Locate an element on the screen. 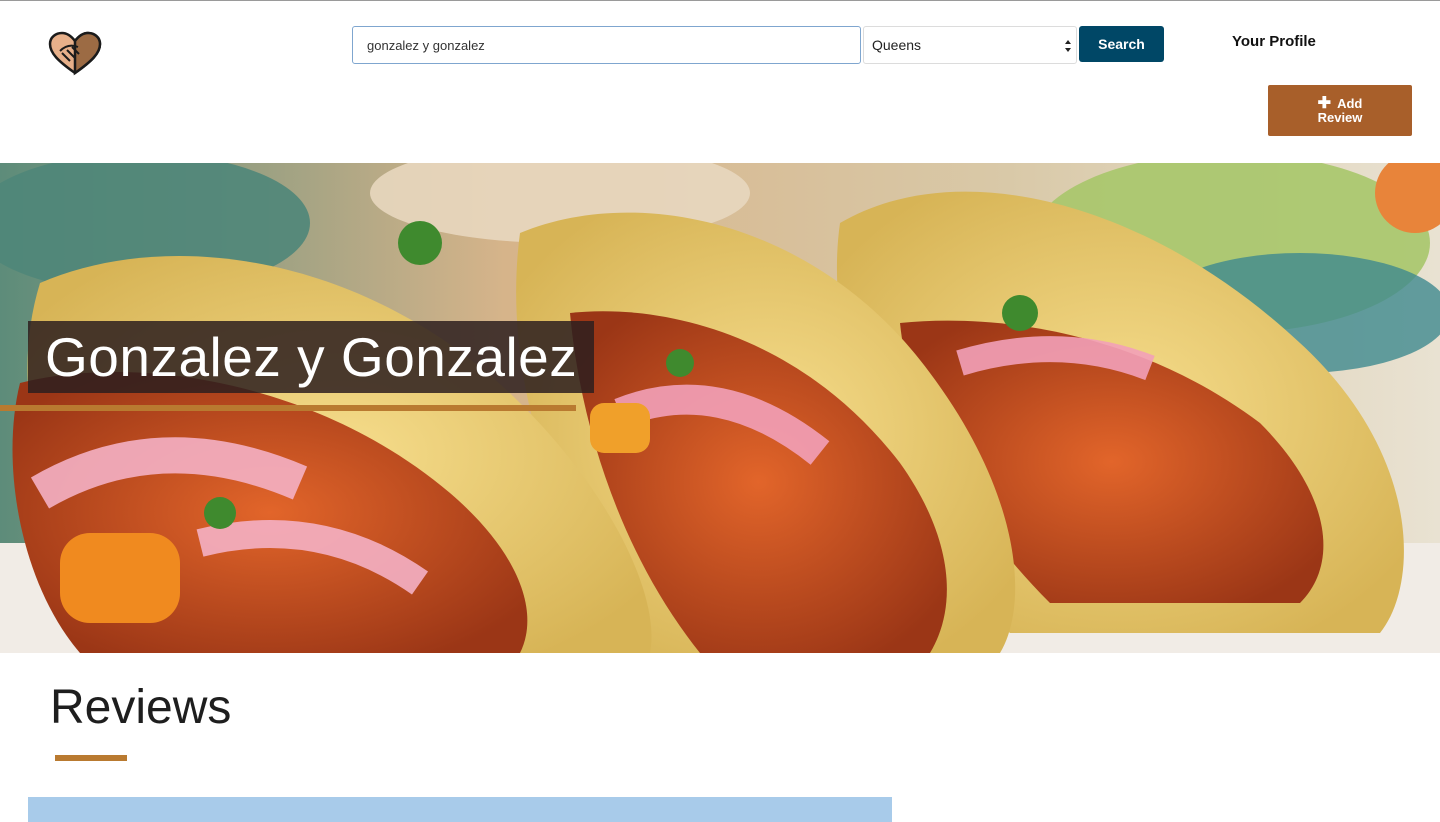 The image size is (1440, 822). add-review-label-line2: Review is located at coordinates (1340, 117).